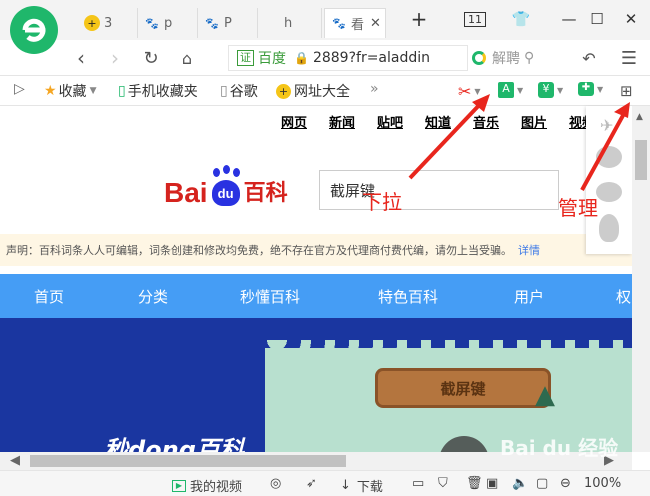 The width and height of the screenshot is (650, 496). Describe the element at coordinates (604, 150) in the screenshot. I see `manage-arrow` at that location.